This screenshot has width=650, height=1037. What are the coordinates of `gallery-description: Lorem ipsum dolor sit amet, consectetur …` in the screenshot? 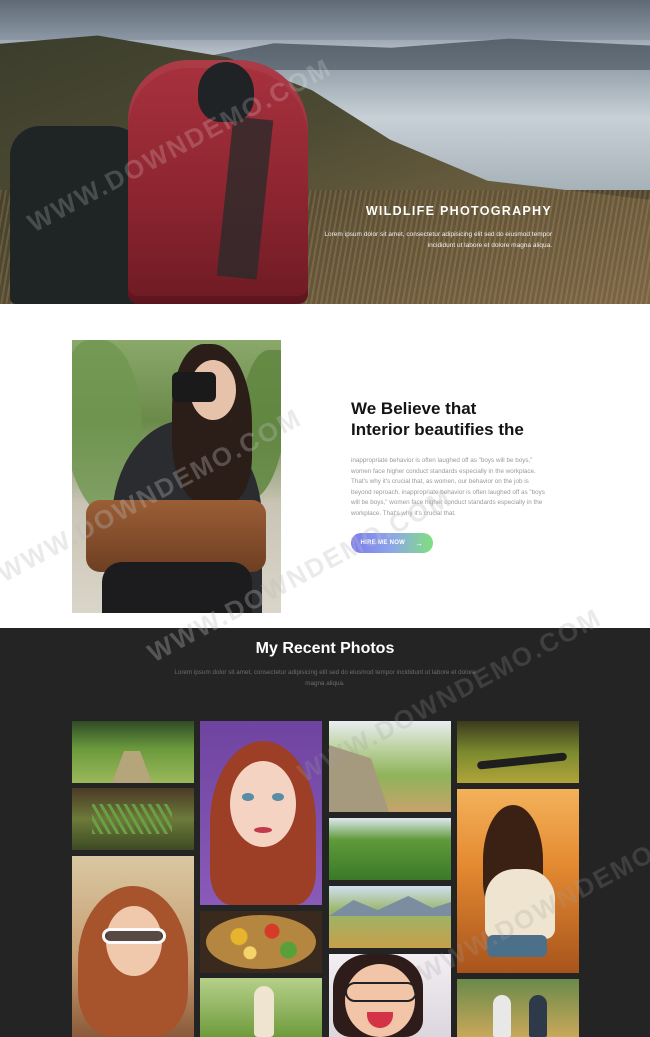 It's located at (325, 678).